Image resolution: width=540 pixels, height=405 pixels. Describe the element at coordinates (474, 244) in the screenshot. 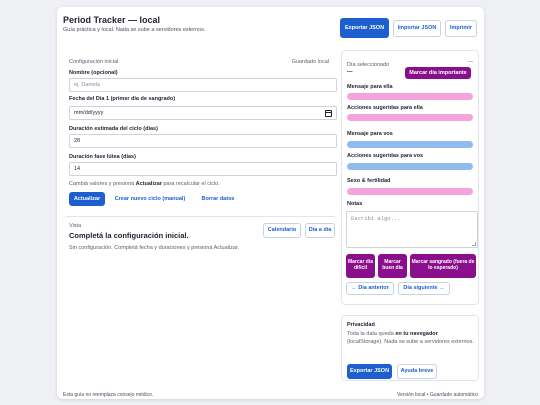

I see `resize-handle-icon` at that location.